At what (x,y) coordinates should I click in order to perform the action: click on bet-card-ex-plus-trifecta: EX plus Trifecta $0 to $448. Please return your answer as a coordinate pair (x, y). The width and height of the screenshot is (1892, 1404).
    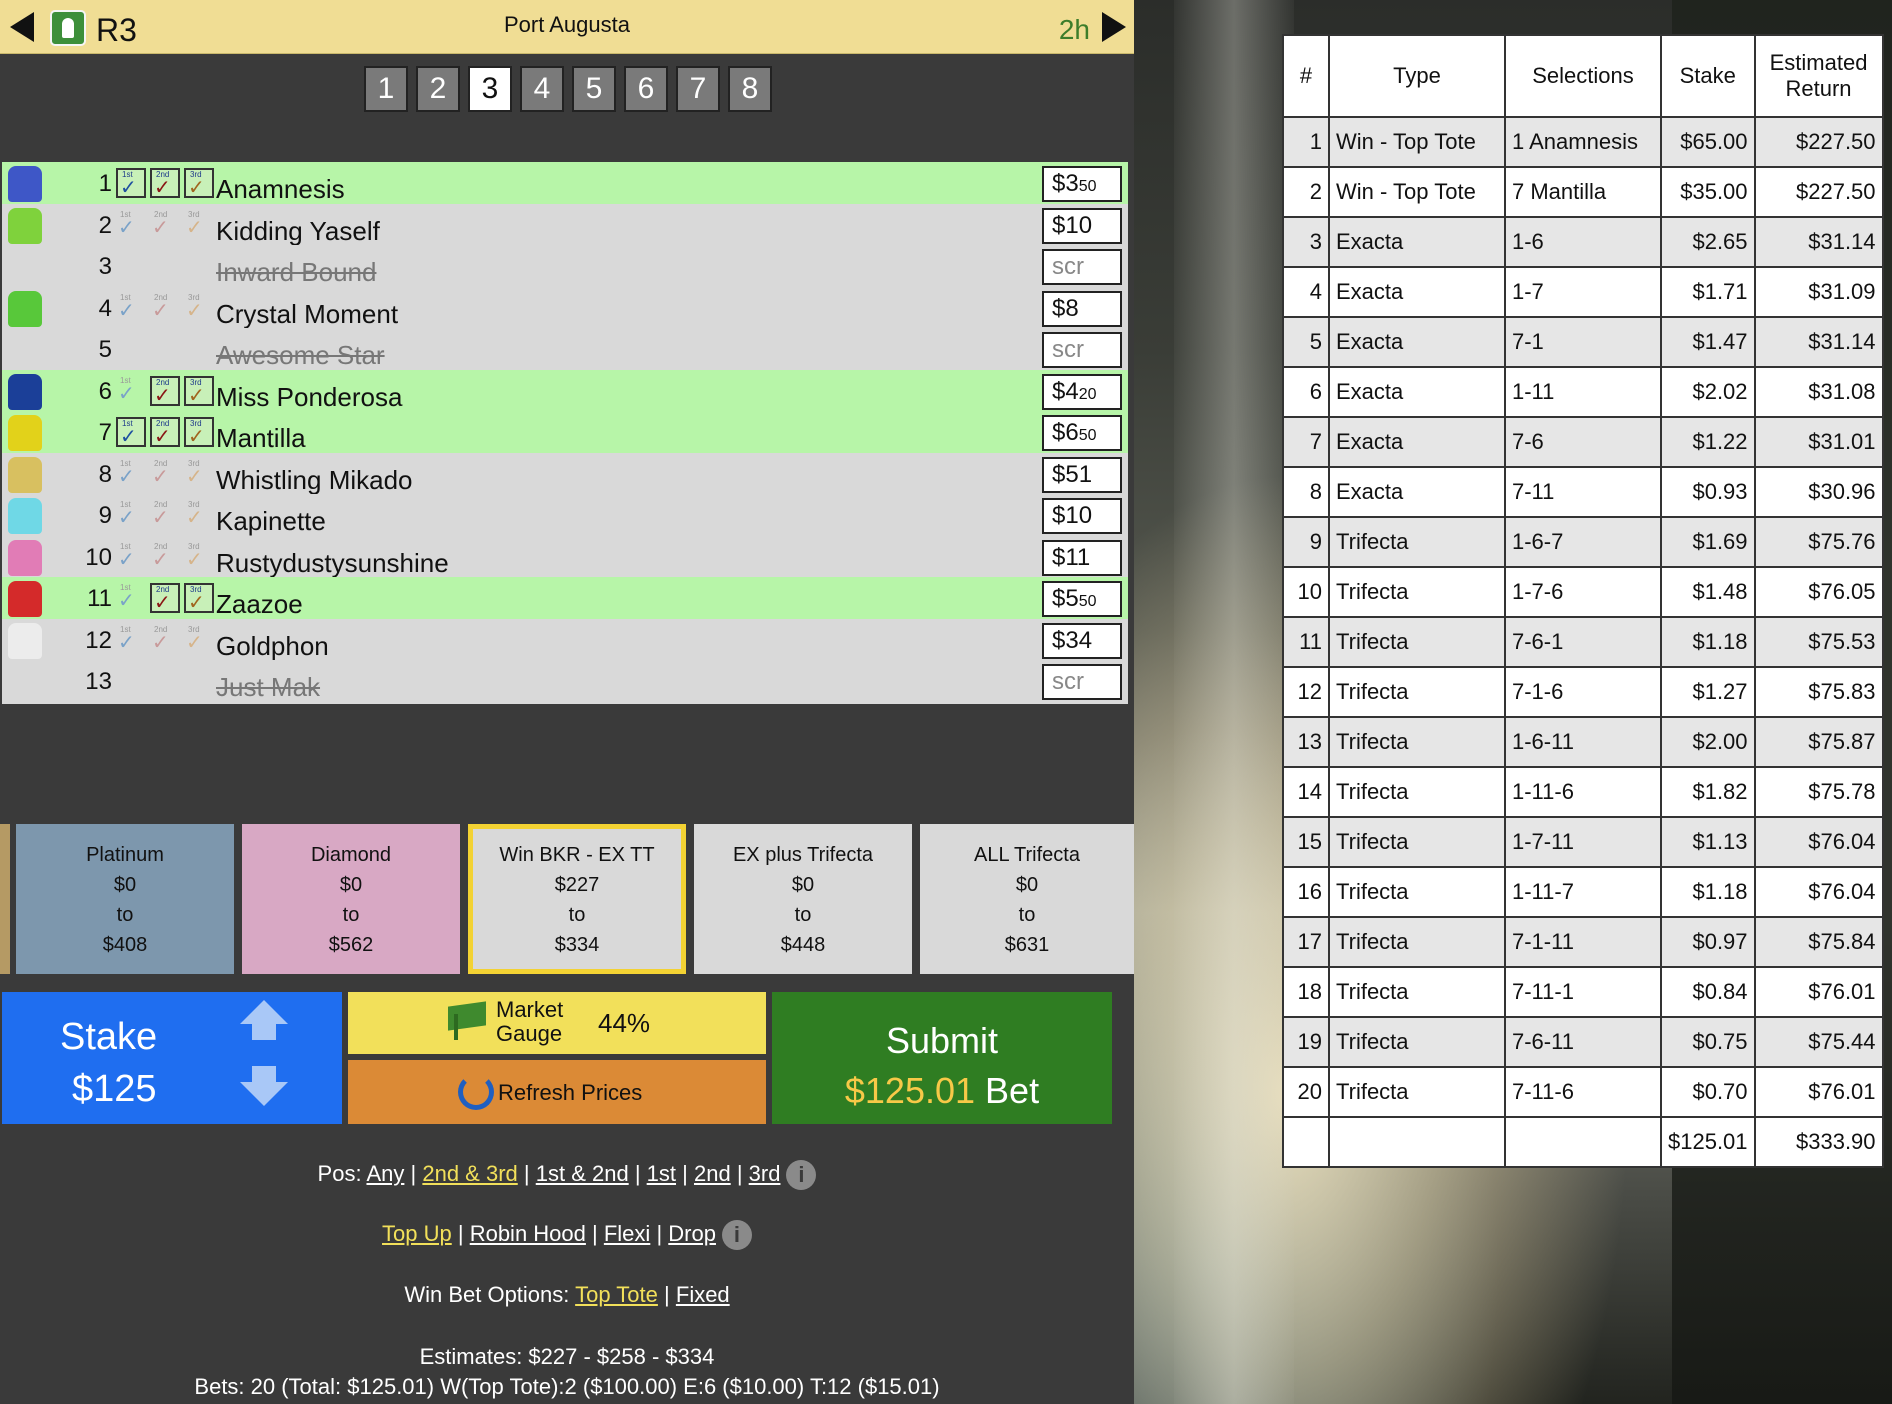
    Looking at the image, I should click on (803, 899).